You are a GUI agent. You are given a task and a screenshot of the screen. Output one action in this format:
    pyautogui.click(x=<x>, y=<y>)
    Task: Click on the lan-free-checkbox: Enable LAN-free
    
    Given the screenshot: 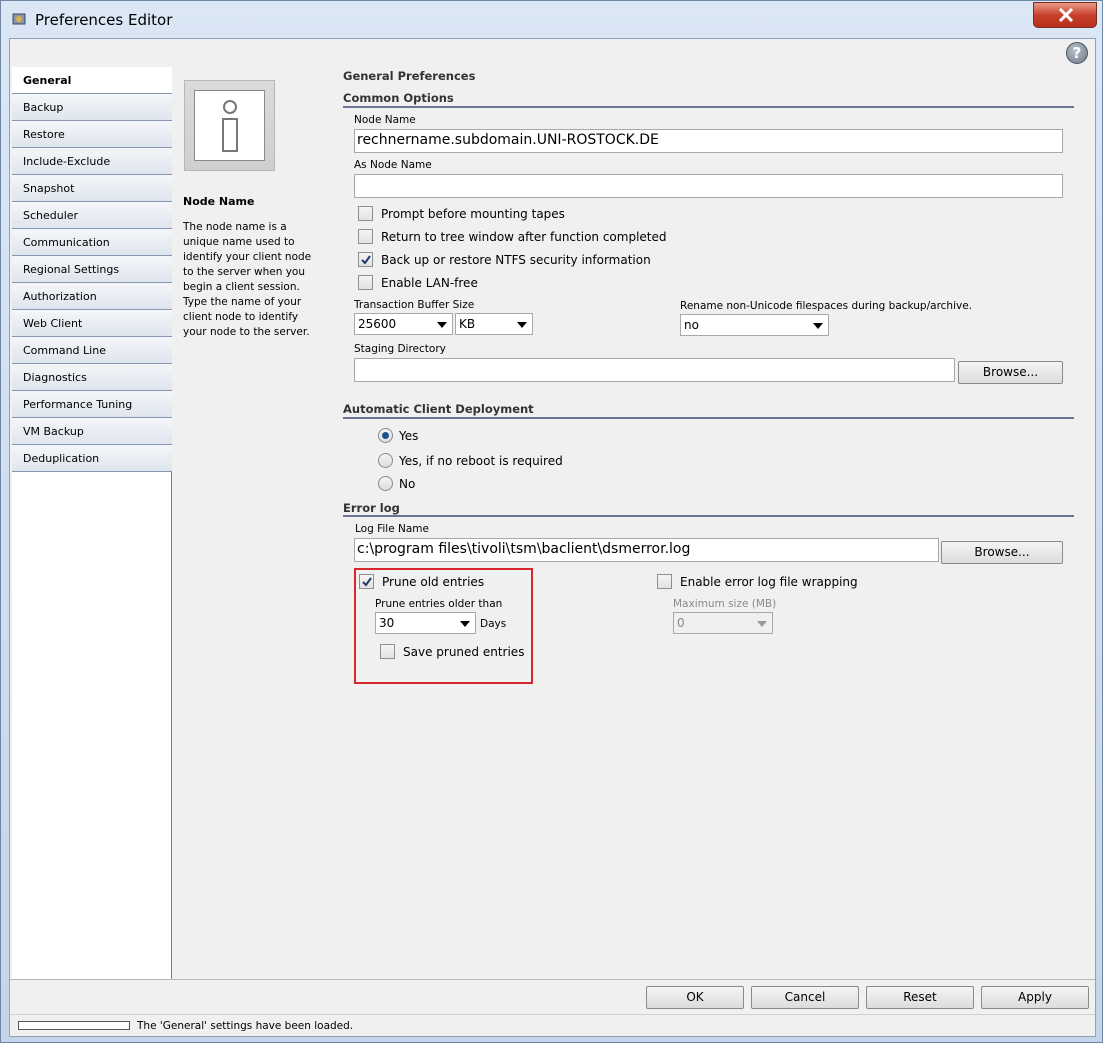 What is the action you would take?
    pyautogui.click(x=458, y=283)
    